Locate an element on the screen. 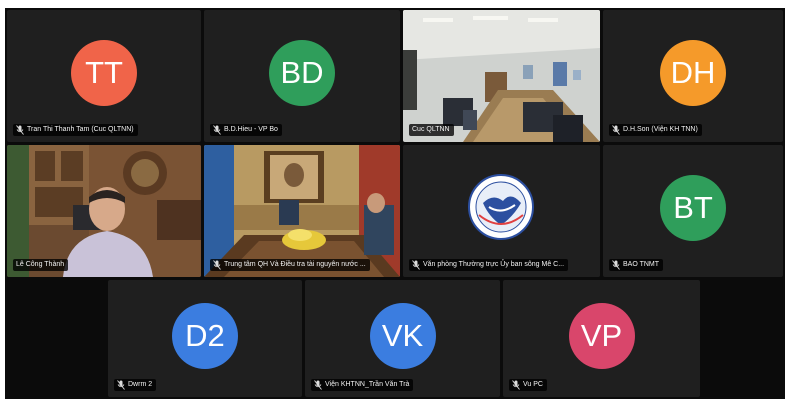 Image resolution: width=790 pixels, height=401 pixels. avatar: D2 is located at coordinates (205, 335).